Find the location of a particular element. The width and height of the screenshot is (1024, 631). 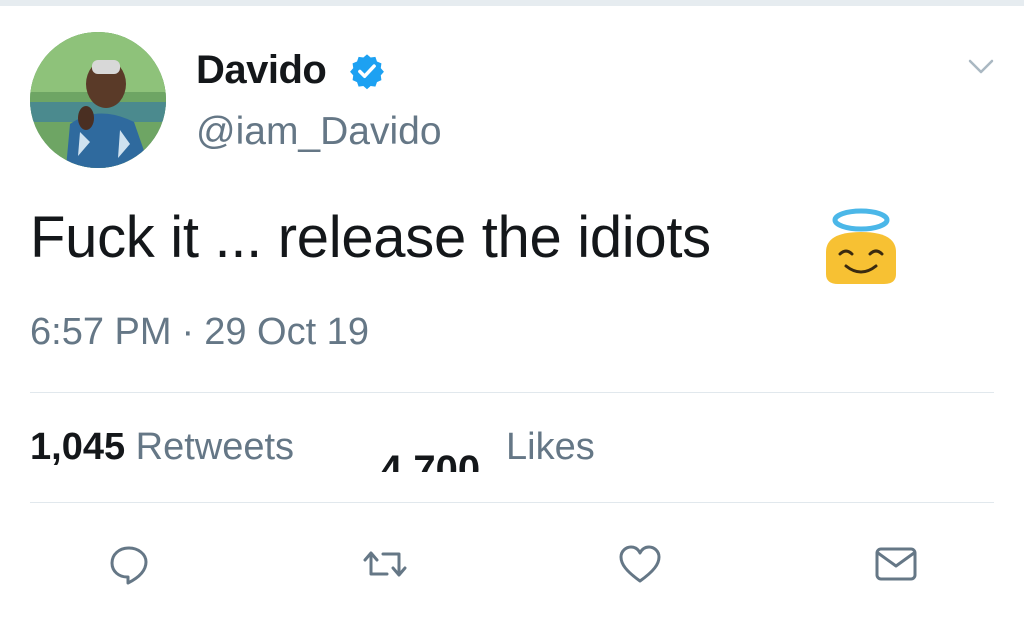

heart-icon is located at coordinates (640, 564).